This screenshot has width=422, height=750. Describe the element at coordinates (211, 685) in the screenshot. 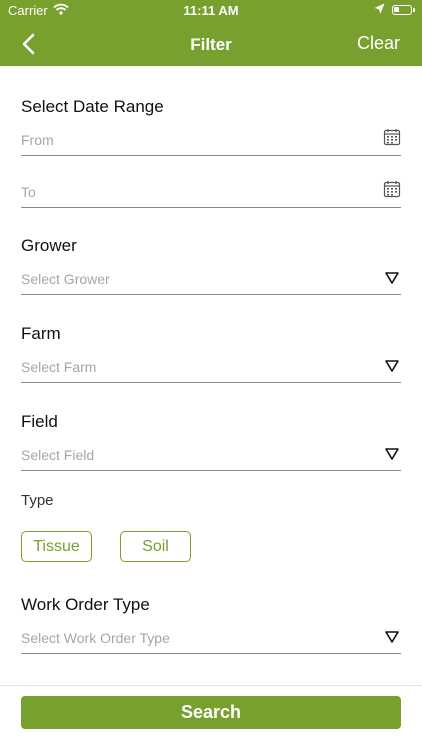

I see `bottom-divider` at that location.